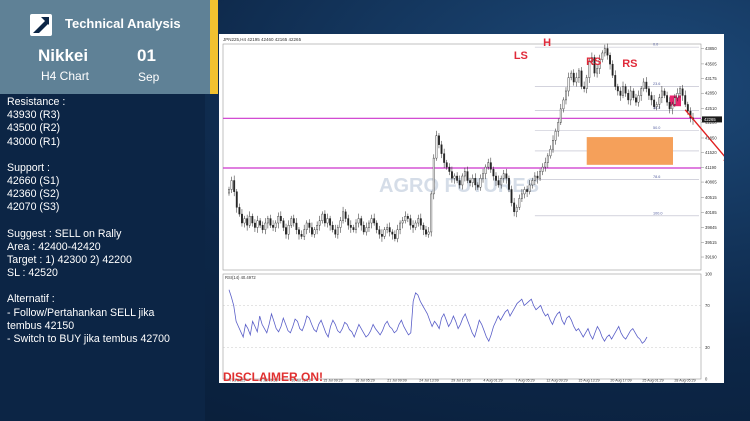 The height and width of the screenshot is (421, 750). I want to click on rsi-tick-label: 100, so click(709, 274).